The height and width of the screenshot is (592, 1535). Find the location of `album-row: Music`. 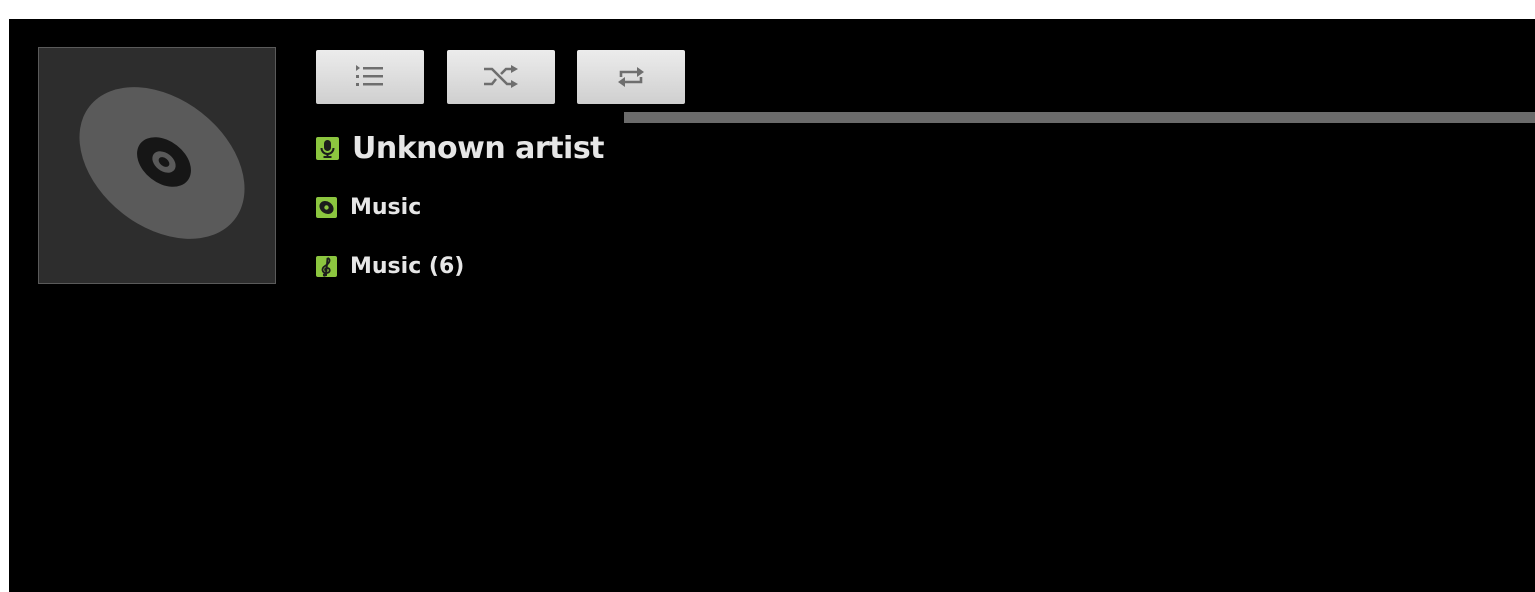

album-row: Music is located at coordinates (368, 207).